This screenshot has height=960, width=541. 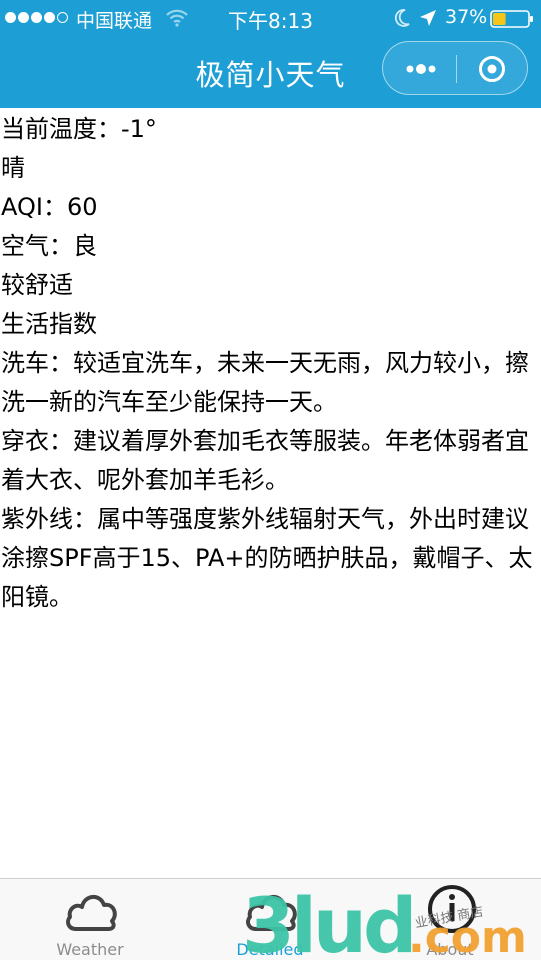 What do you see at coordinates (270, 949) in the screenshot?
I see `tab-label: Detailed` at bounding box center [270, 949].